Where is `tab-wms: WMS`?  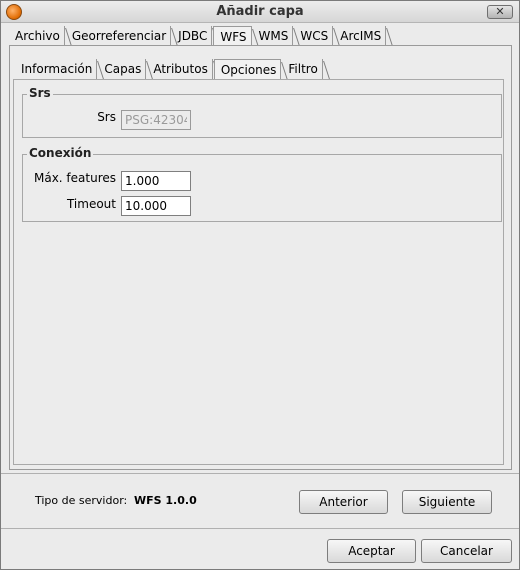
tab-wms: WMS is located at coordinates (273, 36).